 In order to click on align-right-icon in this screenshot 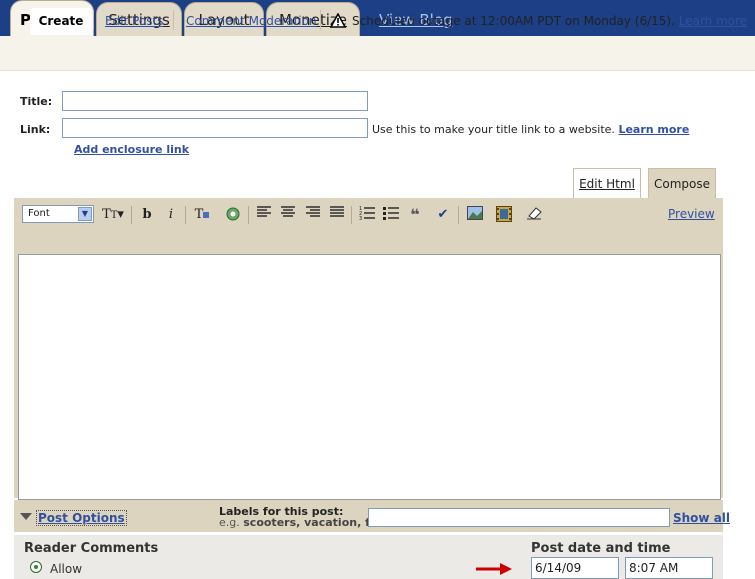, I will do `click(313, 215)`.